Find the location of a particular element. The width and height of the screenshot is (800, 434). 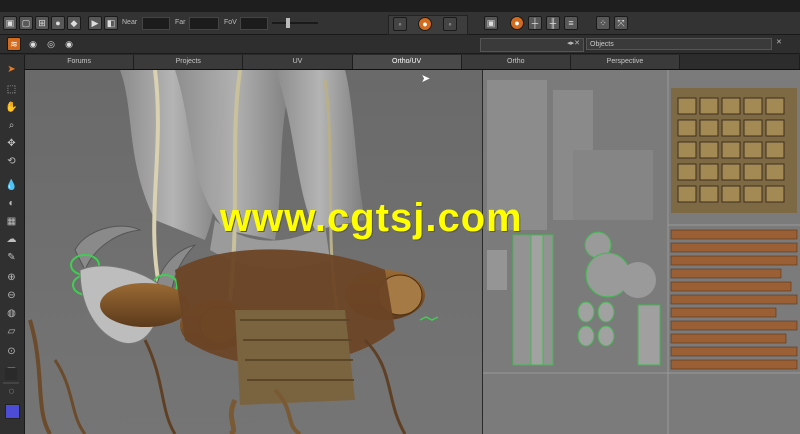

fill-icon: ◐ is located at coordinates (11, 203).